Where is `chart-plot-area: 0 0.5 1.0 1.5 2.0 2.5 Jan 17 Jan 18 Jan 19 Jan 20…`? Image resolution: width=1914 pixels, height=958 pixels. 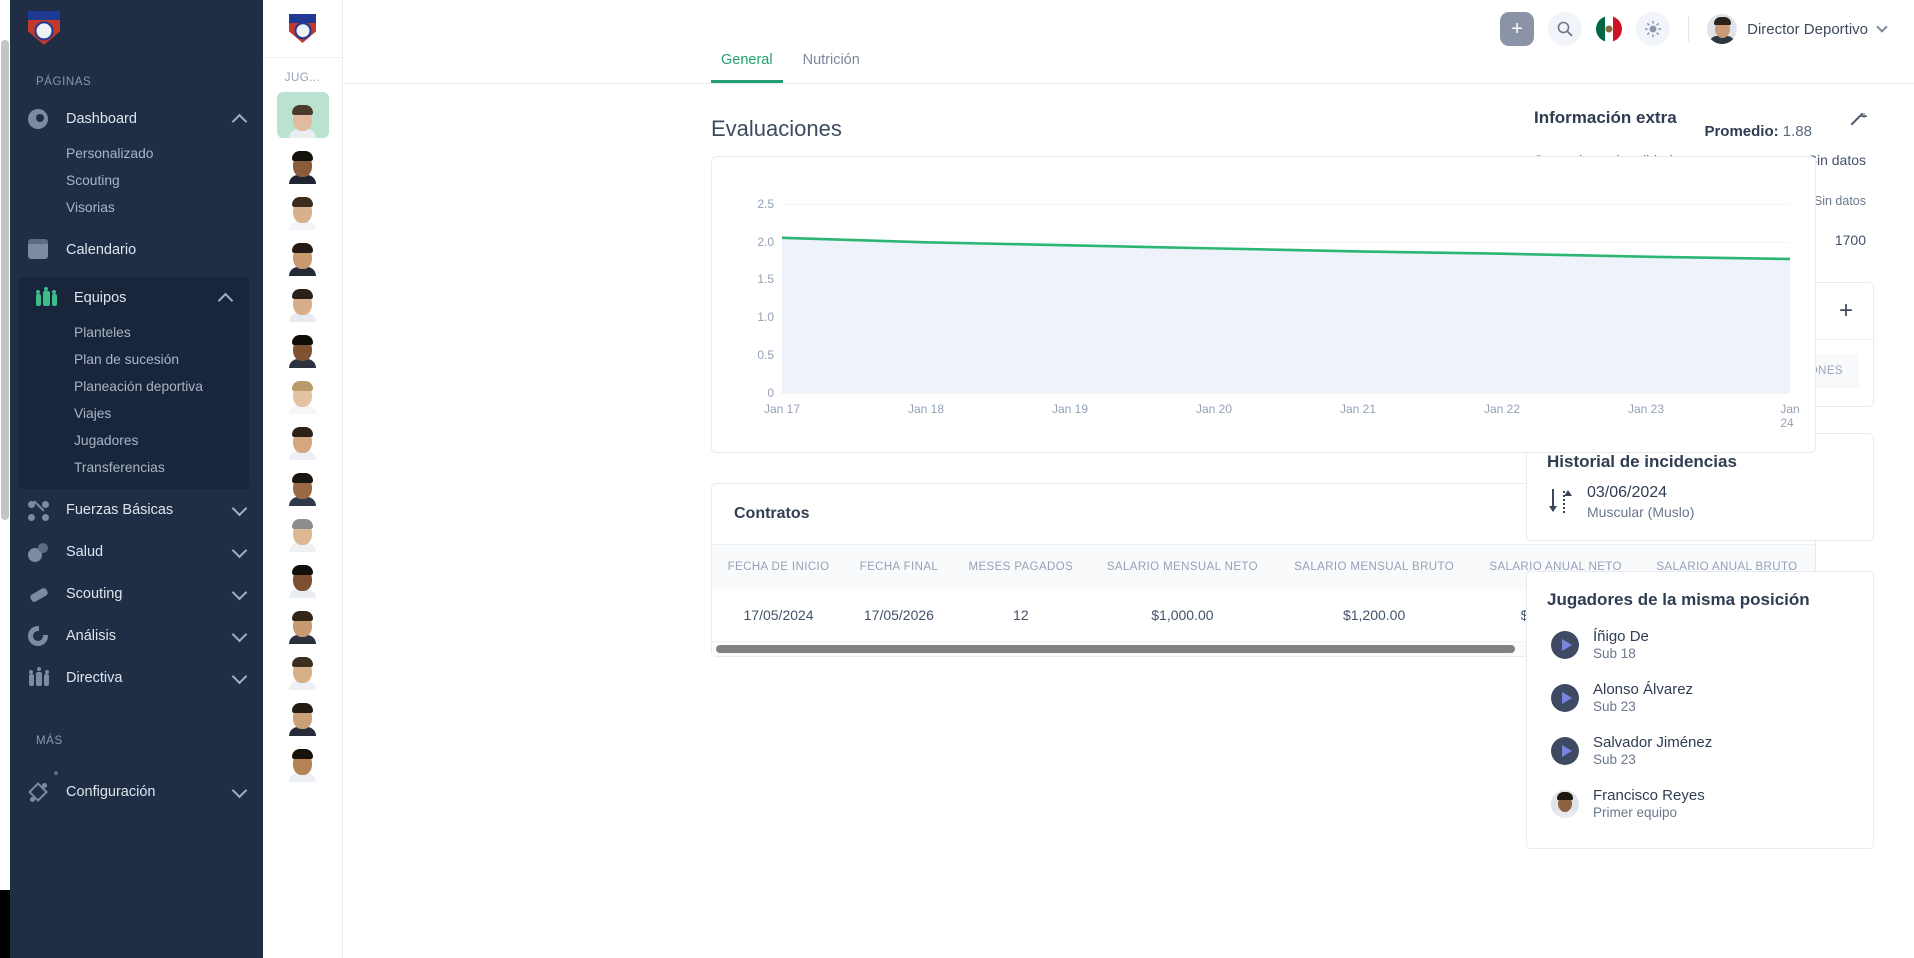
chart-plot-area: 0 0.5 1.0 1.5 2.0 2.5 Jan 17 Jan 18 Jan 19 Jan 20… is located at coordinates (1278, 305).